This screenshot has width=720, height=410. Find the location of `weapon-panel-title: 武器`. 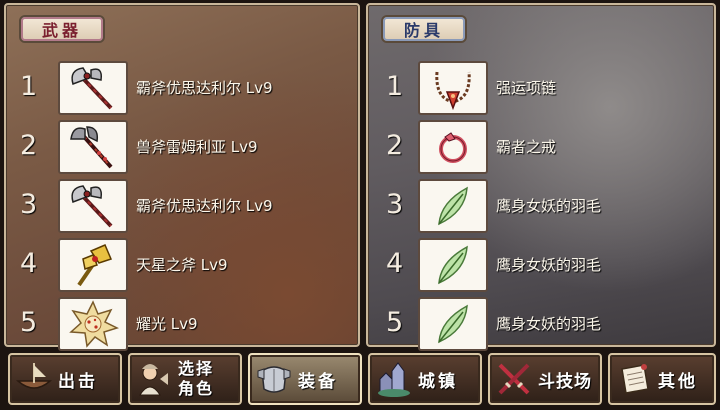

weapon-panel-title: 武器 is located at coordinates (62, 29).